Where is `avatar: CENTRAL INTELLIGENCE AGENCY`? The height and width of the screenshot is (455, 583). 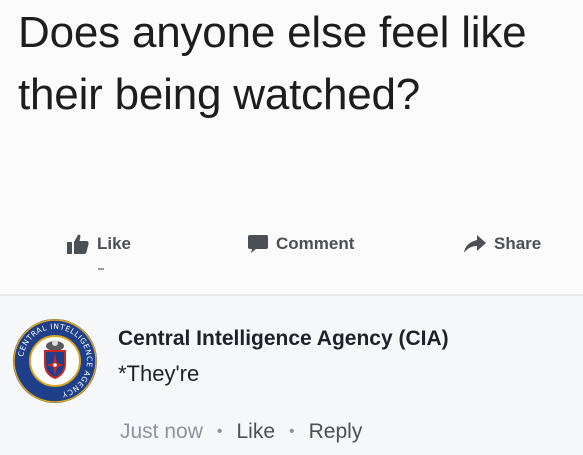
avatar: CENTRAL INTELLIGENCE AGENCY is located at coordinates (55, 361).